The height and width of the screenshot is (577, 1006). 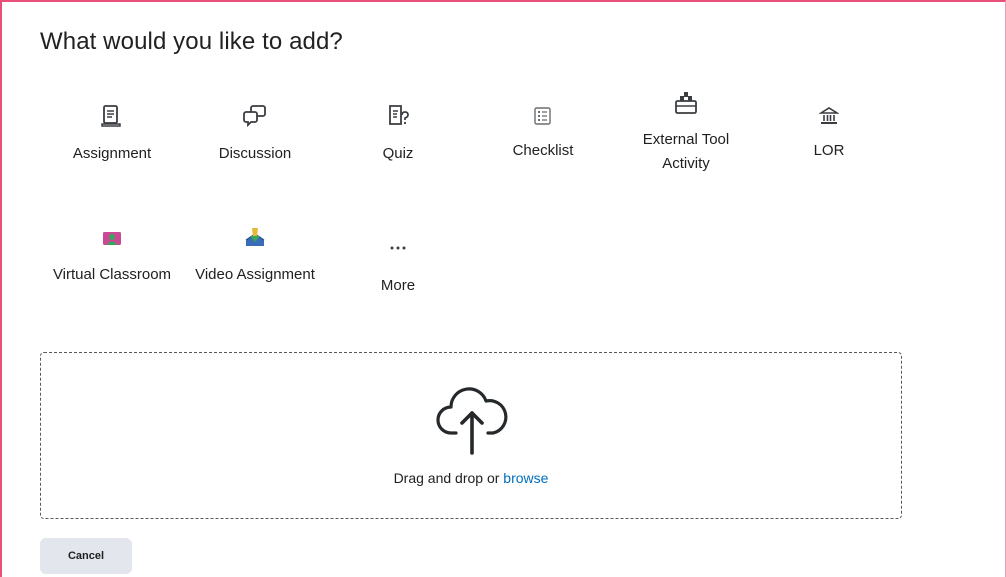 I want to click on dropzone-text: Drag and drop or browse, so click(x=471, y=478).